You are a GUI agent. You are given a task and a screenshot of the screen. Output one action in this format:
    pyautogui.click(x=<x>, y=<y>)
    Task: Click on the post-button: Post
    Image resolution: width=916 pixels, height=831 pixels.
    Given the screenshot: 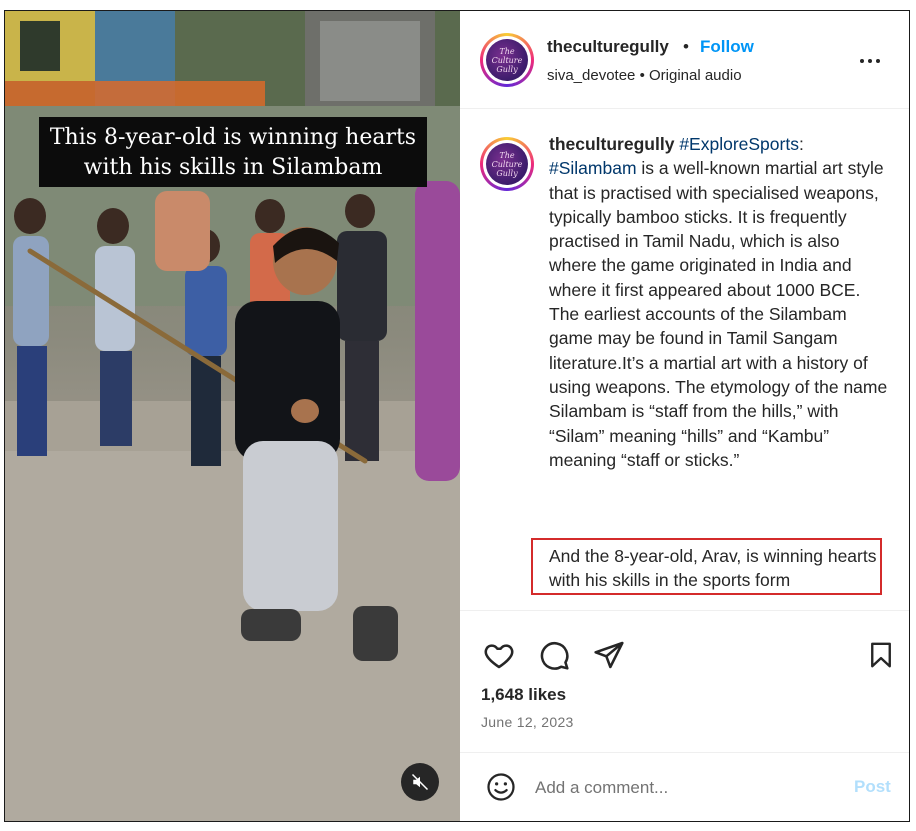 What is the action you would take?
    pyautogui.click(x=872, y=787)
    